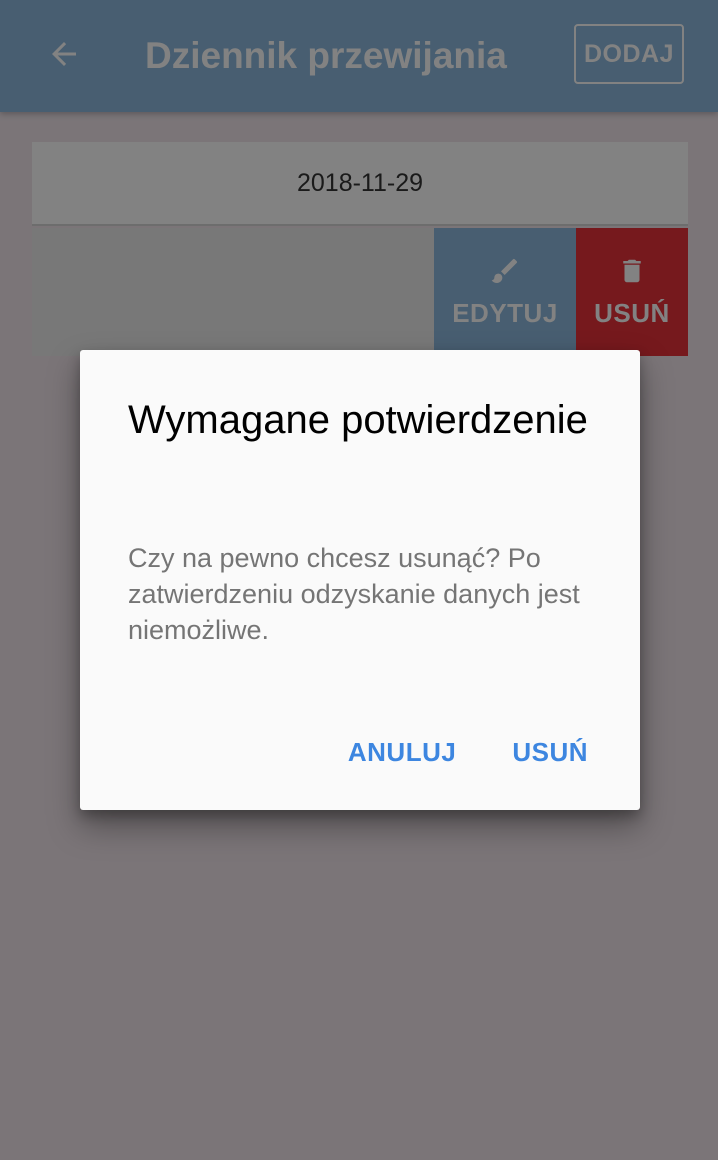  I want to click on dialog-actions: ANULUJ USUŃ, so click(468, 752).